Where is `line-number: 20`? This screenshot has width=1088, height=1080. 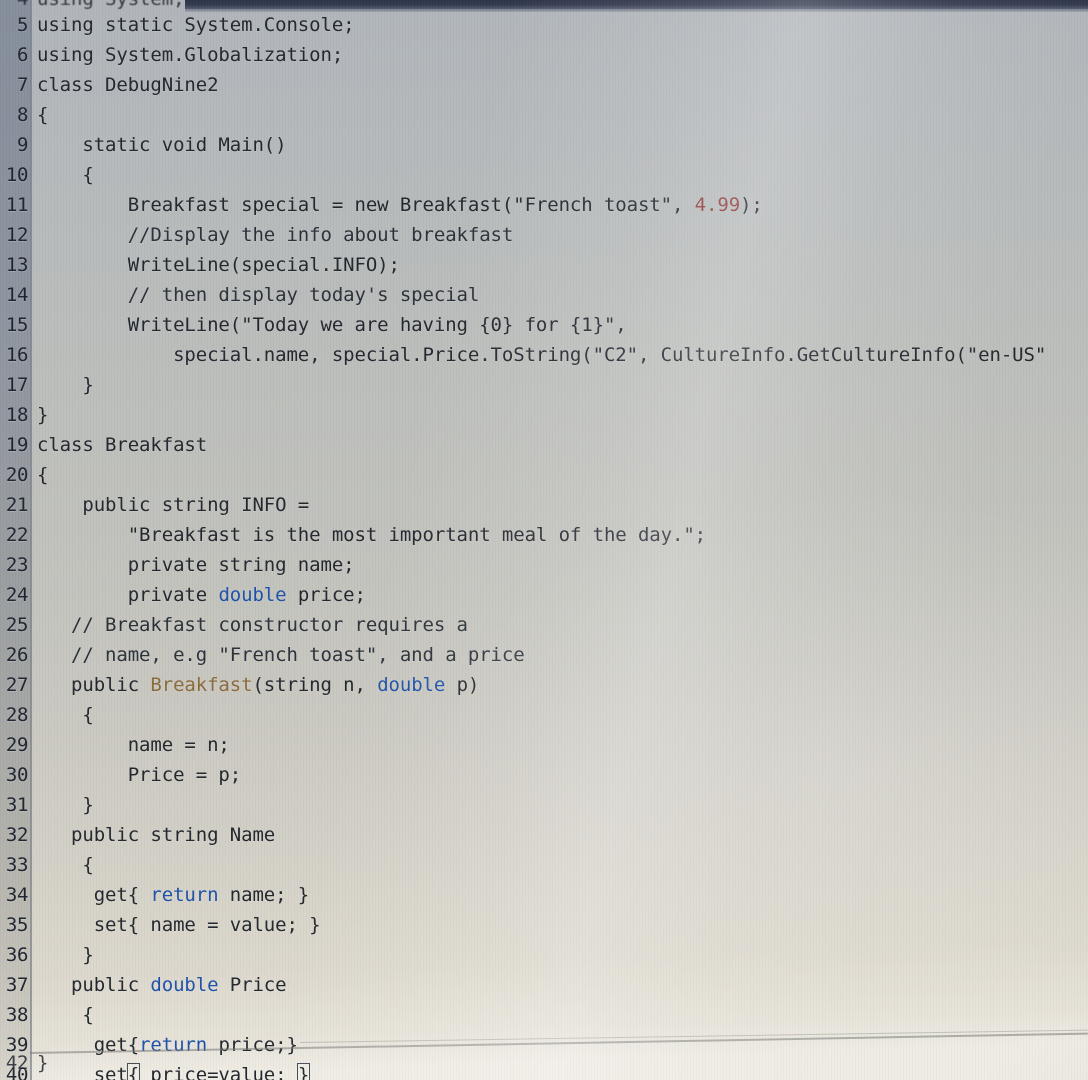
line-number: 20 is located at coordinates (16, 475).